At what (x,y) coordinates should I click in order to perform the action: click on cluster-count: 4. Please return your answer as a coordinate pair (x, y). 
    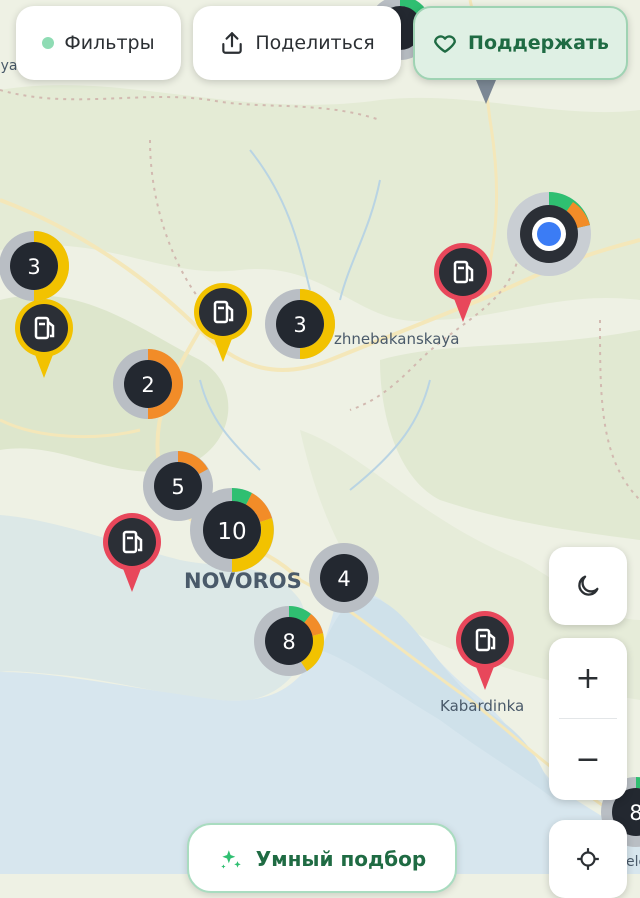
    Looking at the image, I should click on (343, 579).